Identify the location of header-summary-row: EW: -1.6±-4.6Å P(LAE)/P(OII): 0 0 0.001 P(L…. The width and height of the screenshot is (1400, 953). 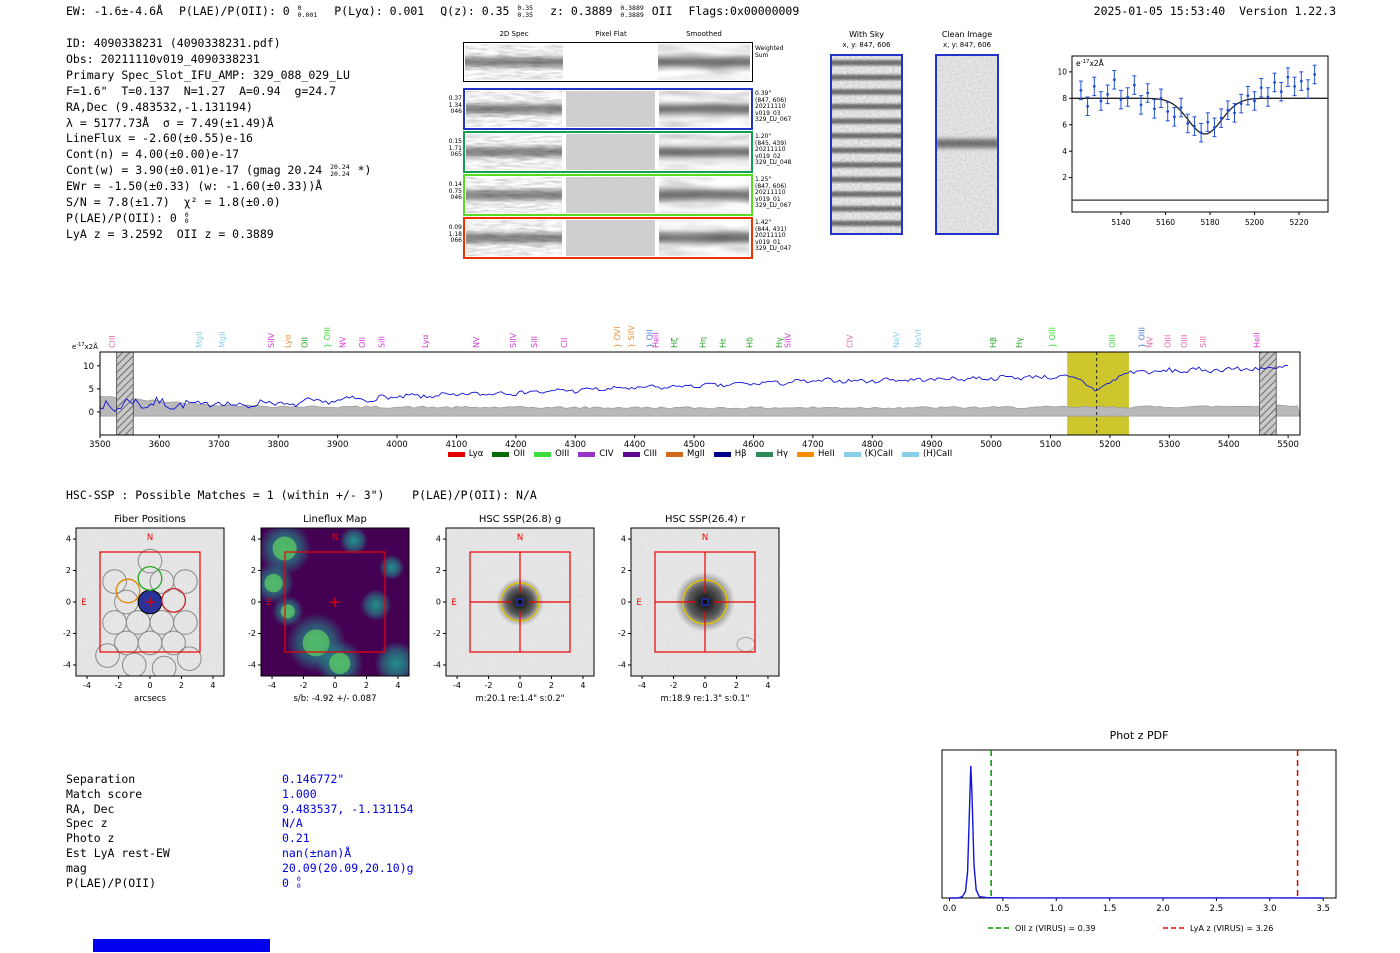
(440, 11).